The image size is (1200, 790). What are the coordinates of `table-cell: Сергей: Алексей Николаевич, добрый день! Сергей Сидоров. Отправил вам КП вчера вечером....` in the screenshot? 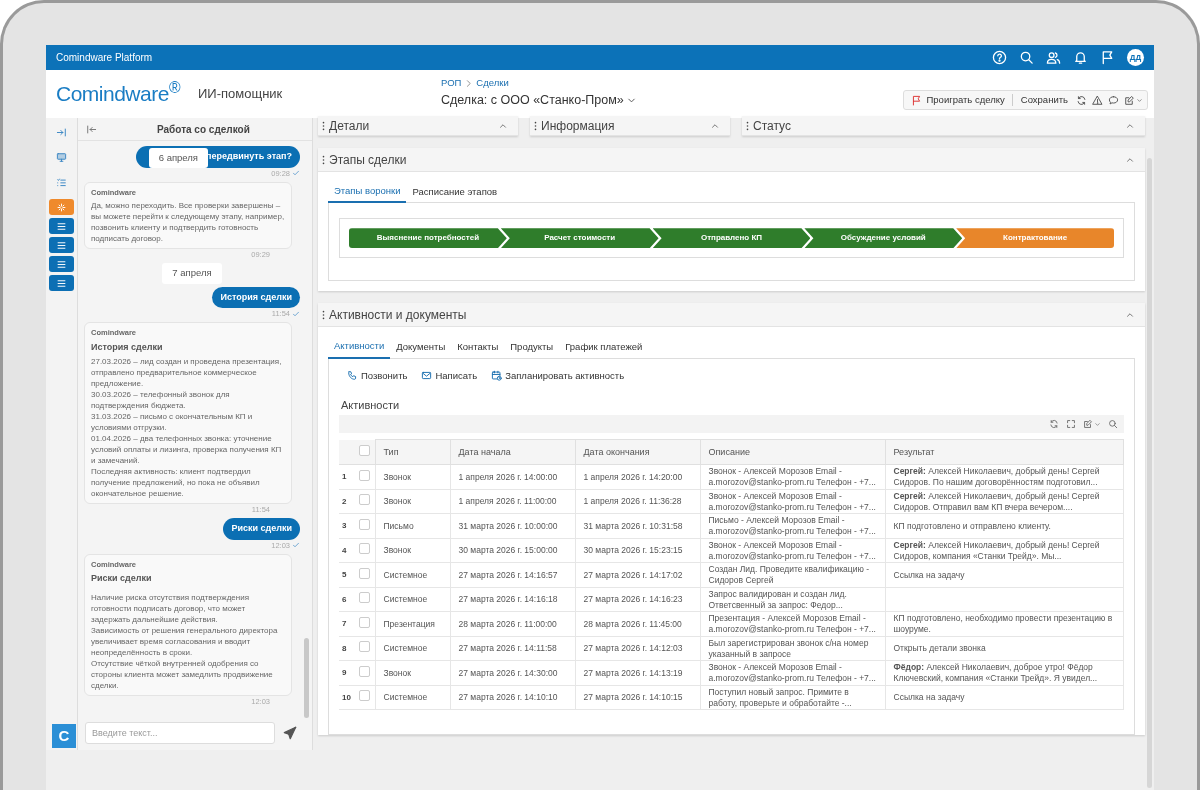 It's located at (996, 501).